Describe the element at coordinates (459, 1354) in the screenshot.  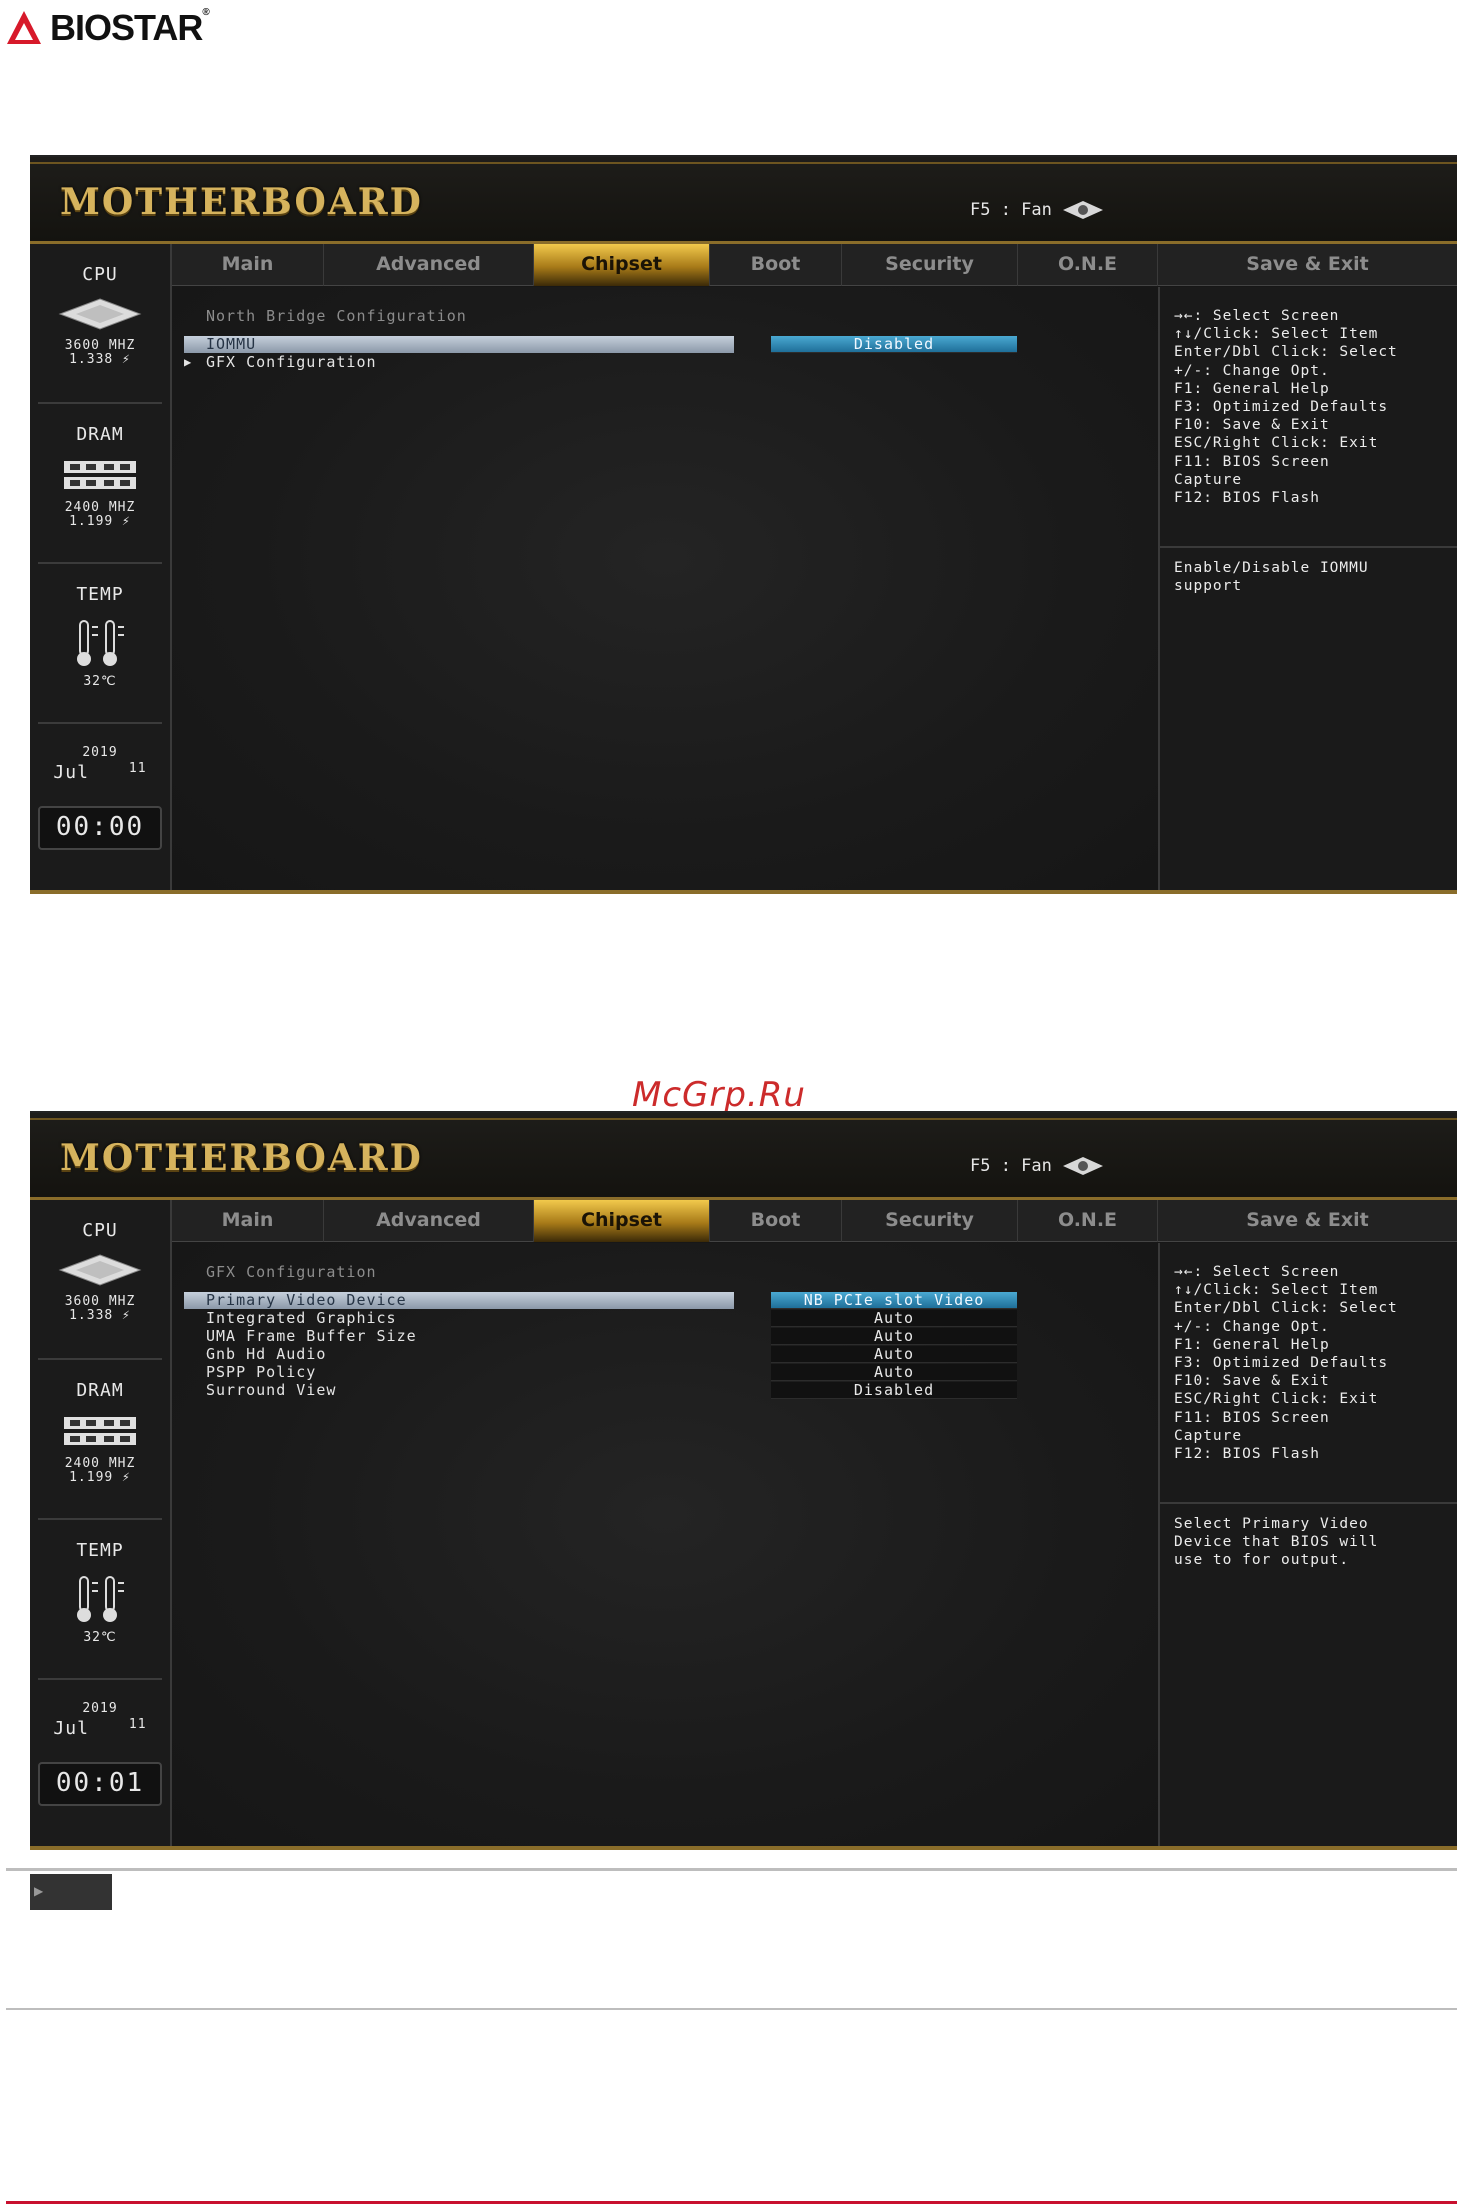
I see `setting-gnb-hd-audio: Gnb Hd Audio` at that location.